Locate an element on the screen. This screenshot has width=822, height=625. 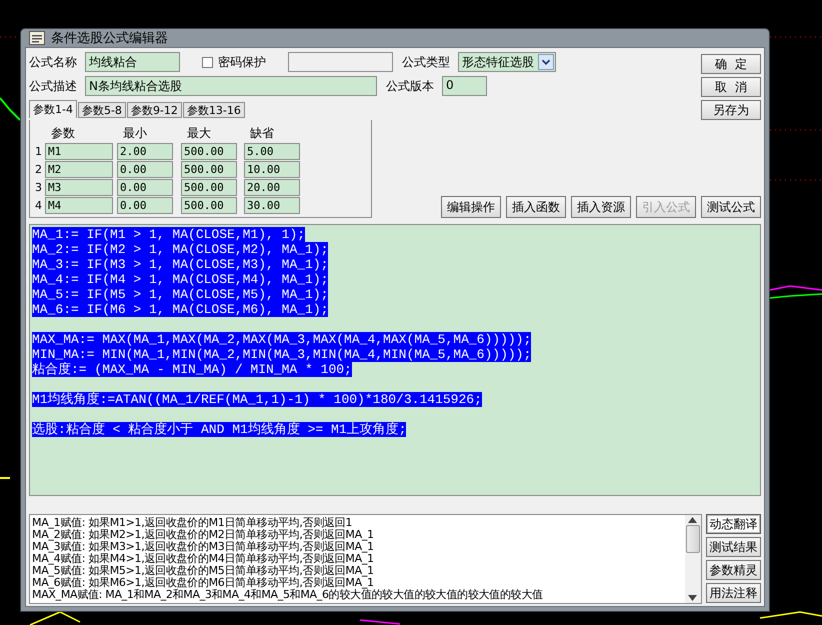
help-line: MAX_MA赋值: MA_1和MA_2和MA_3和MA_4和MA_5和MA_6的较大值的较大值的较大值的较大值的较大值 is located at coordinates (288, 595).